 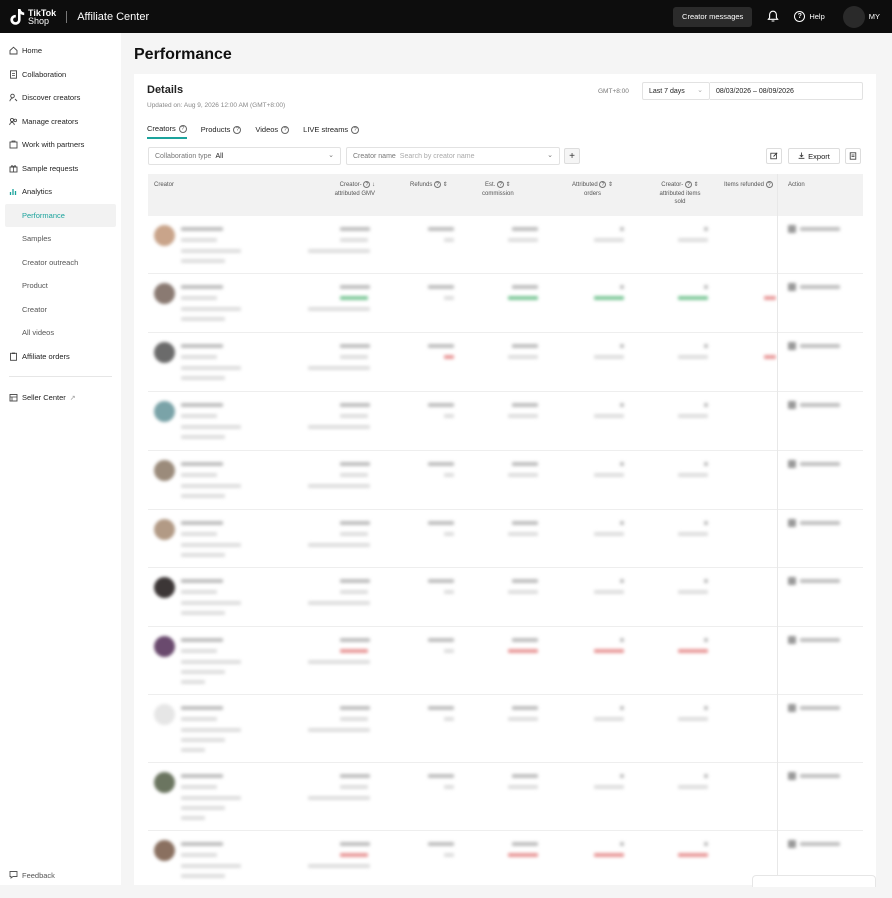 What do you see at coordinates (676, 91) in the screenshot?
I see `date-range-select: Last 7 days ⌄` at bounding box center [676, 91].